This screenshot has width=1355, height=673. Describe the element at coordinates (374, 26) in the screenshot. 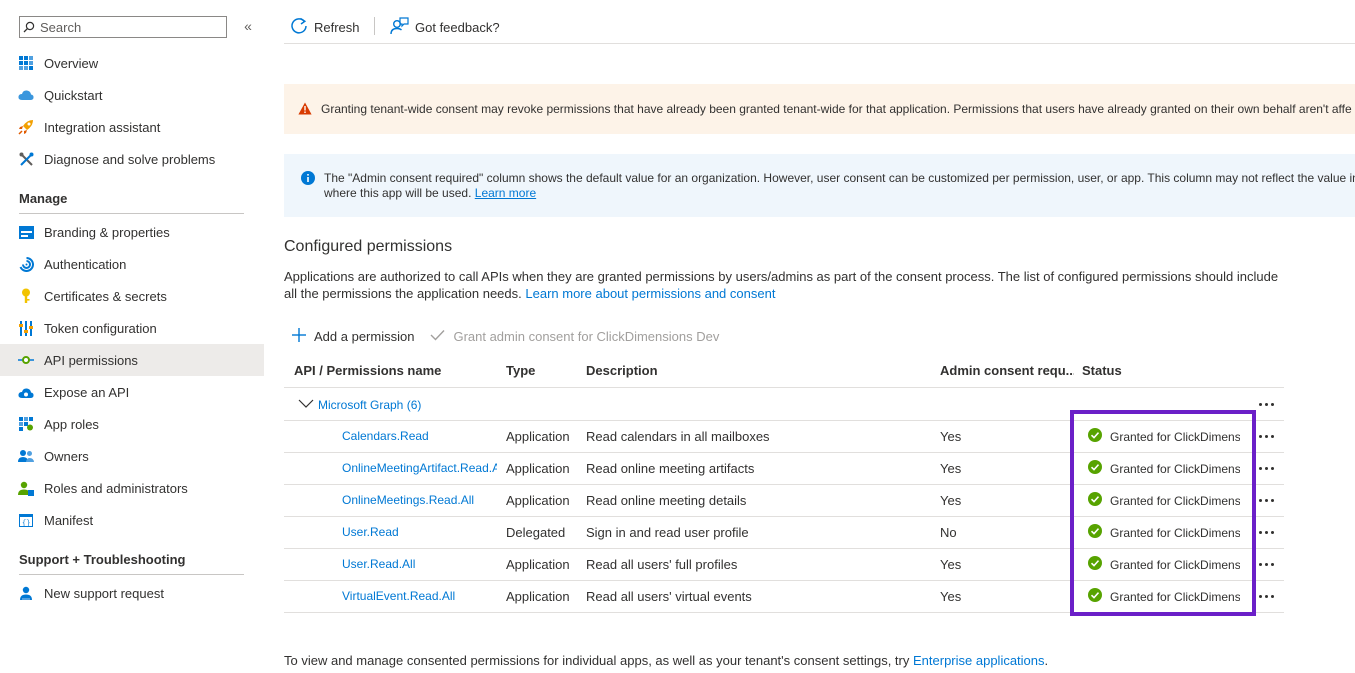

I see `toolbar-separator` at that location.